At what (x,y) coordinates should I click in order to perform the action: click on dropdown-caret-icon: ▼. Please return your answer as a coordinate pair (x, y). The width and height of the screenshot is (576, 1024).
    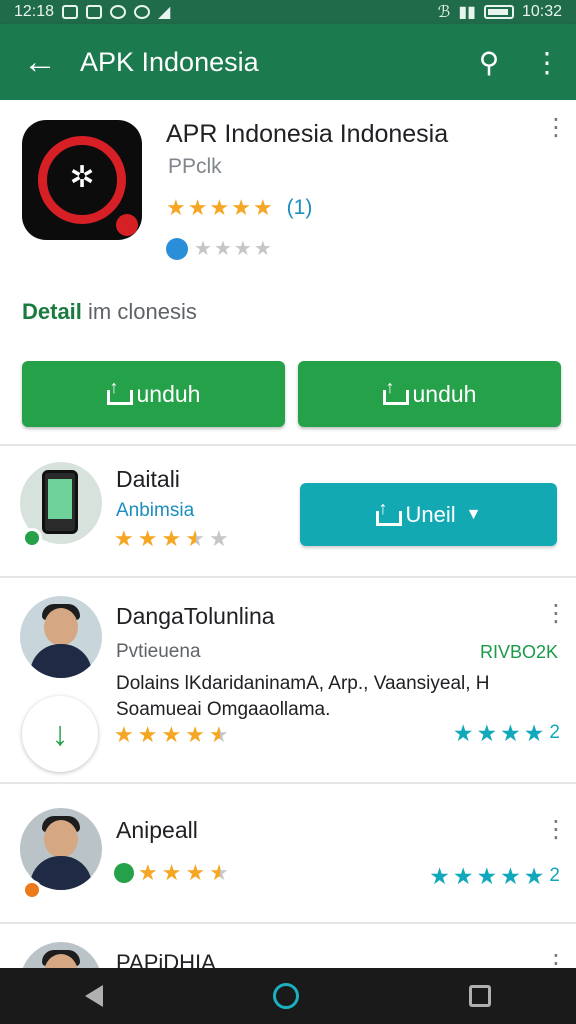
    Looking at the image, I should click on (473, 514).